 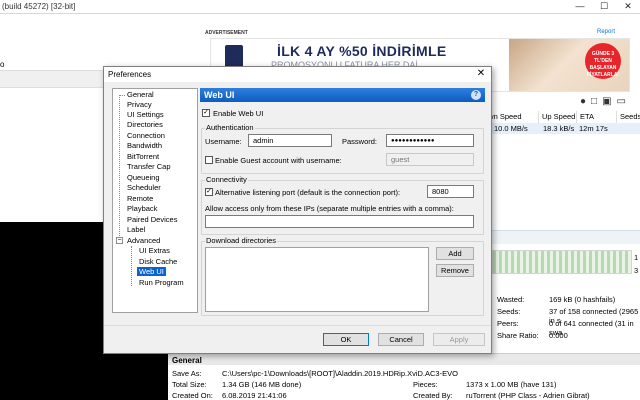 What do you see at coordinates (140, 198) in the screenshot?
I see `tree-item-remote: Remote` at bounding box center [140, 198].